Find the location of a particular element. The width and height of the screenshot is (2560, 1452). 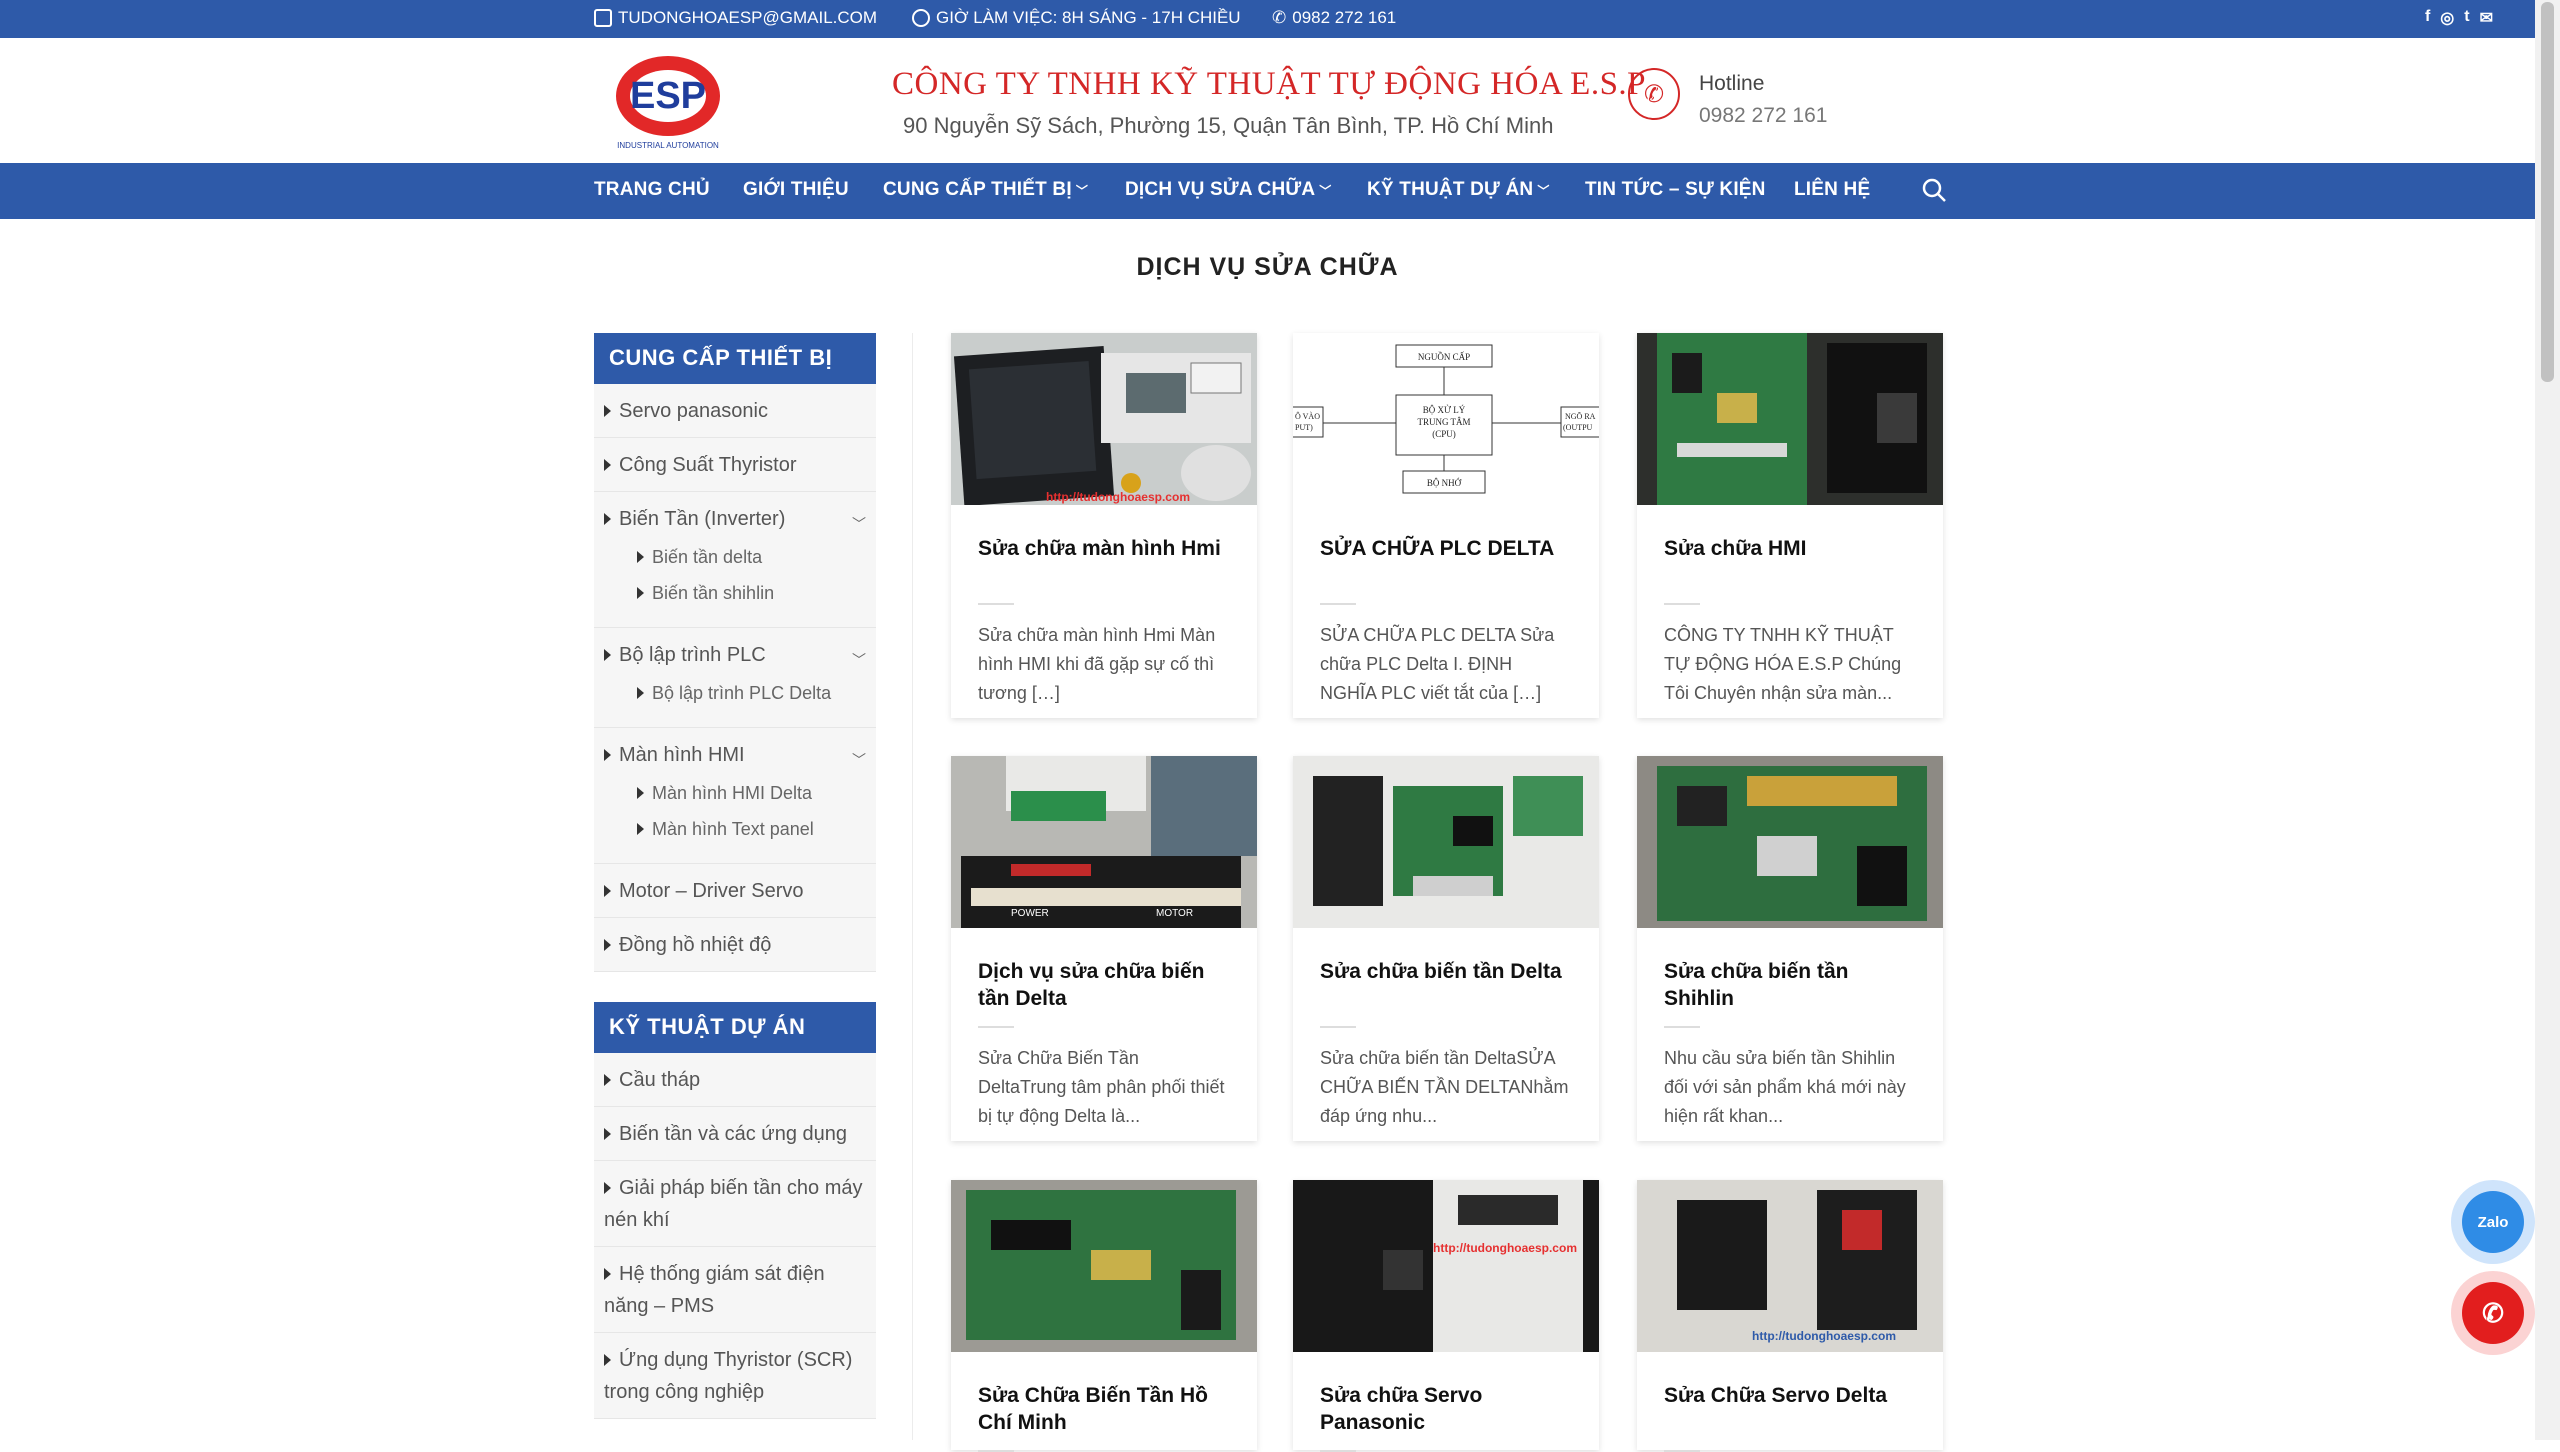

diagram-memory: BỘ NHỚ is located at coordinates (1444, 483).